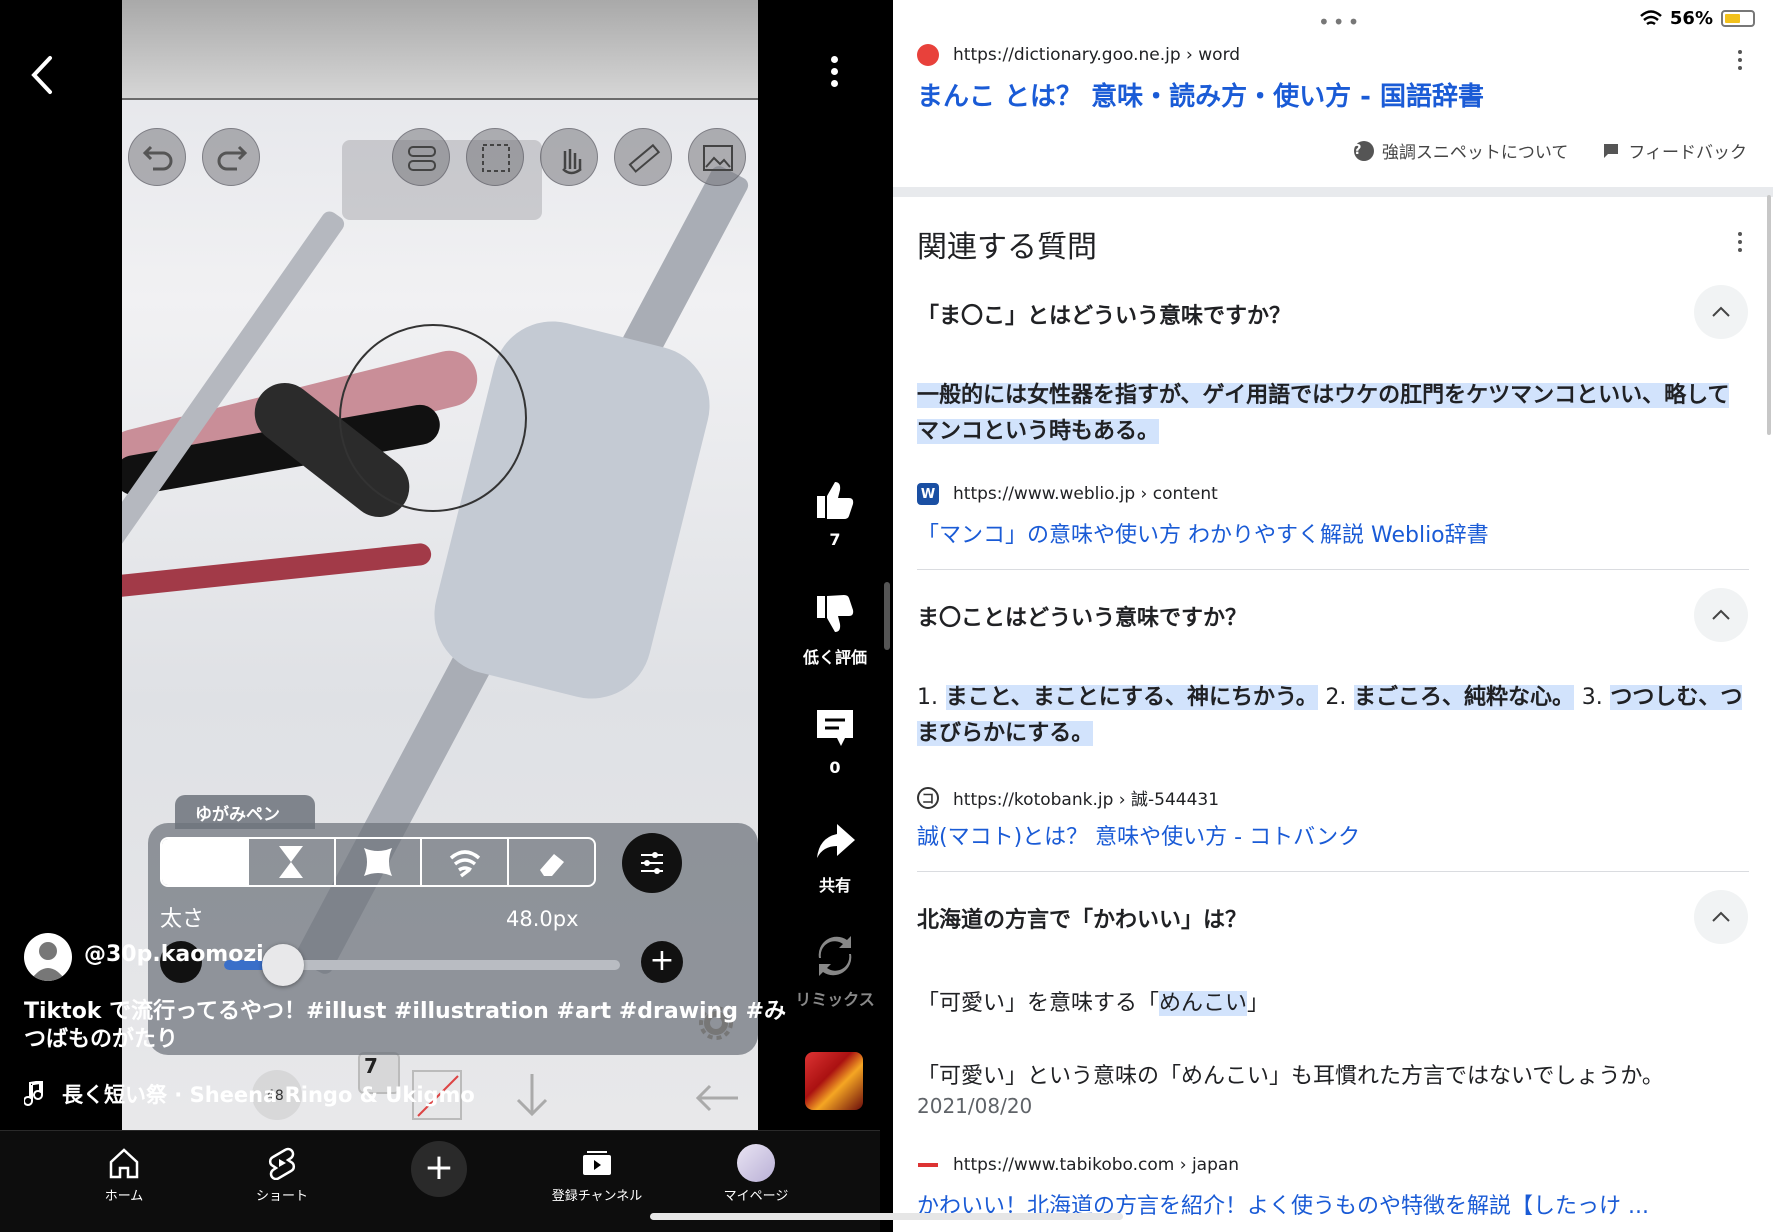  What do you see at coordinates (835, 999) in the screenshot?
I see `remix-label: リミックス` at bounding box center [835, 999].